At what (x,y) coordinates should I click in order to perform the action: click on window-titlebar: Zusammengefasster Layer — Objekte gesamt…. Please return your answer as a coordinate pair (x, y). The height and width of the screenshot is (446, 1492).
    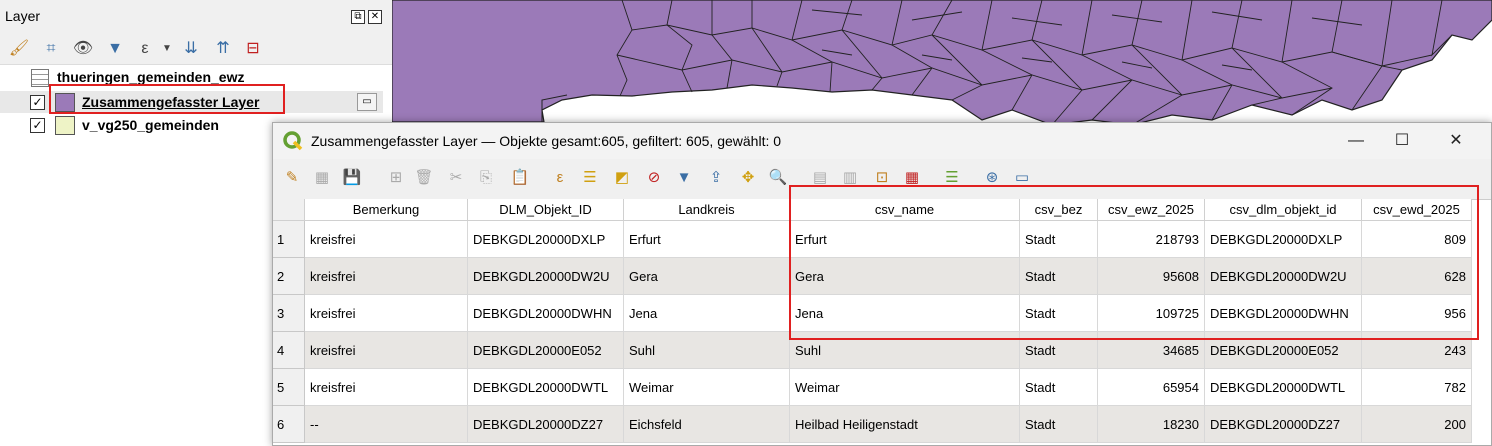
    Looking at the image, I should click on (882, 141).